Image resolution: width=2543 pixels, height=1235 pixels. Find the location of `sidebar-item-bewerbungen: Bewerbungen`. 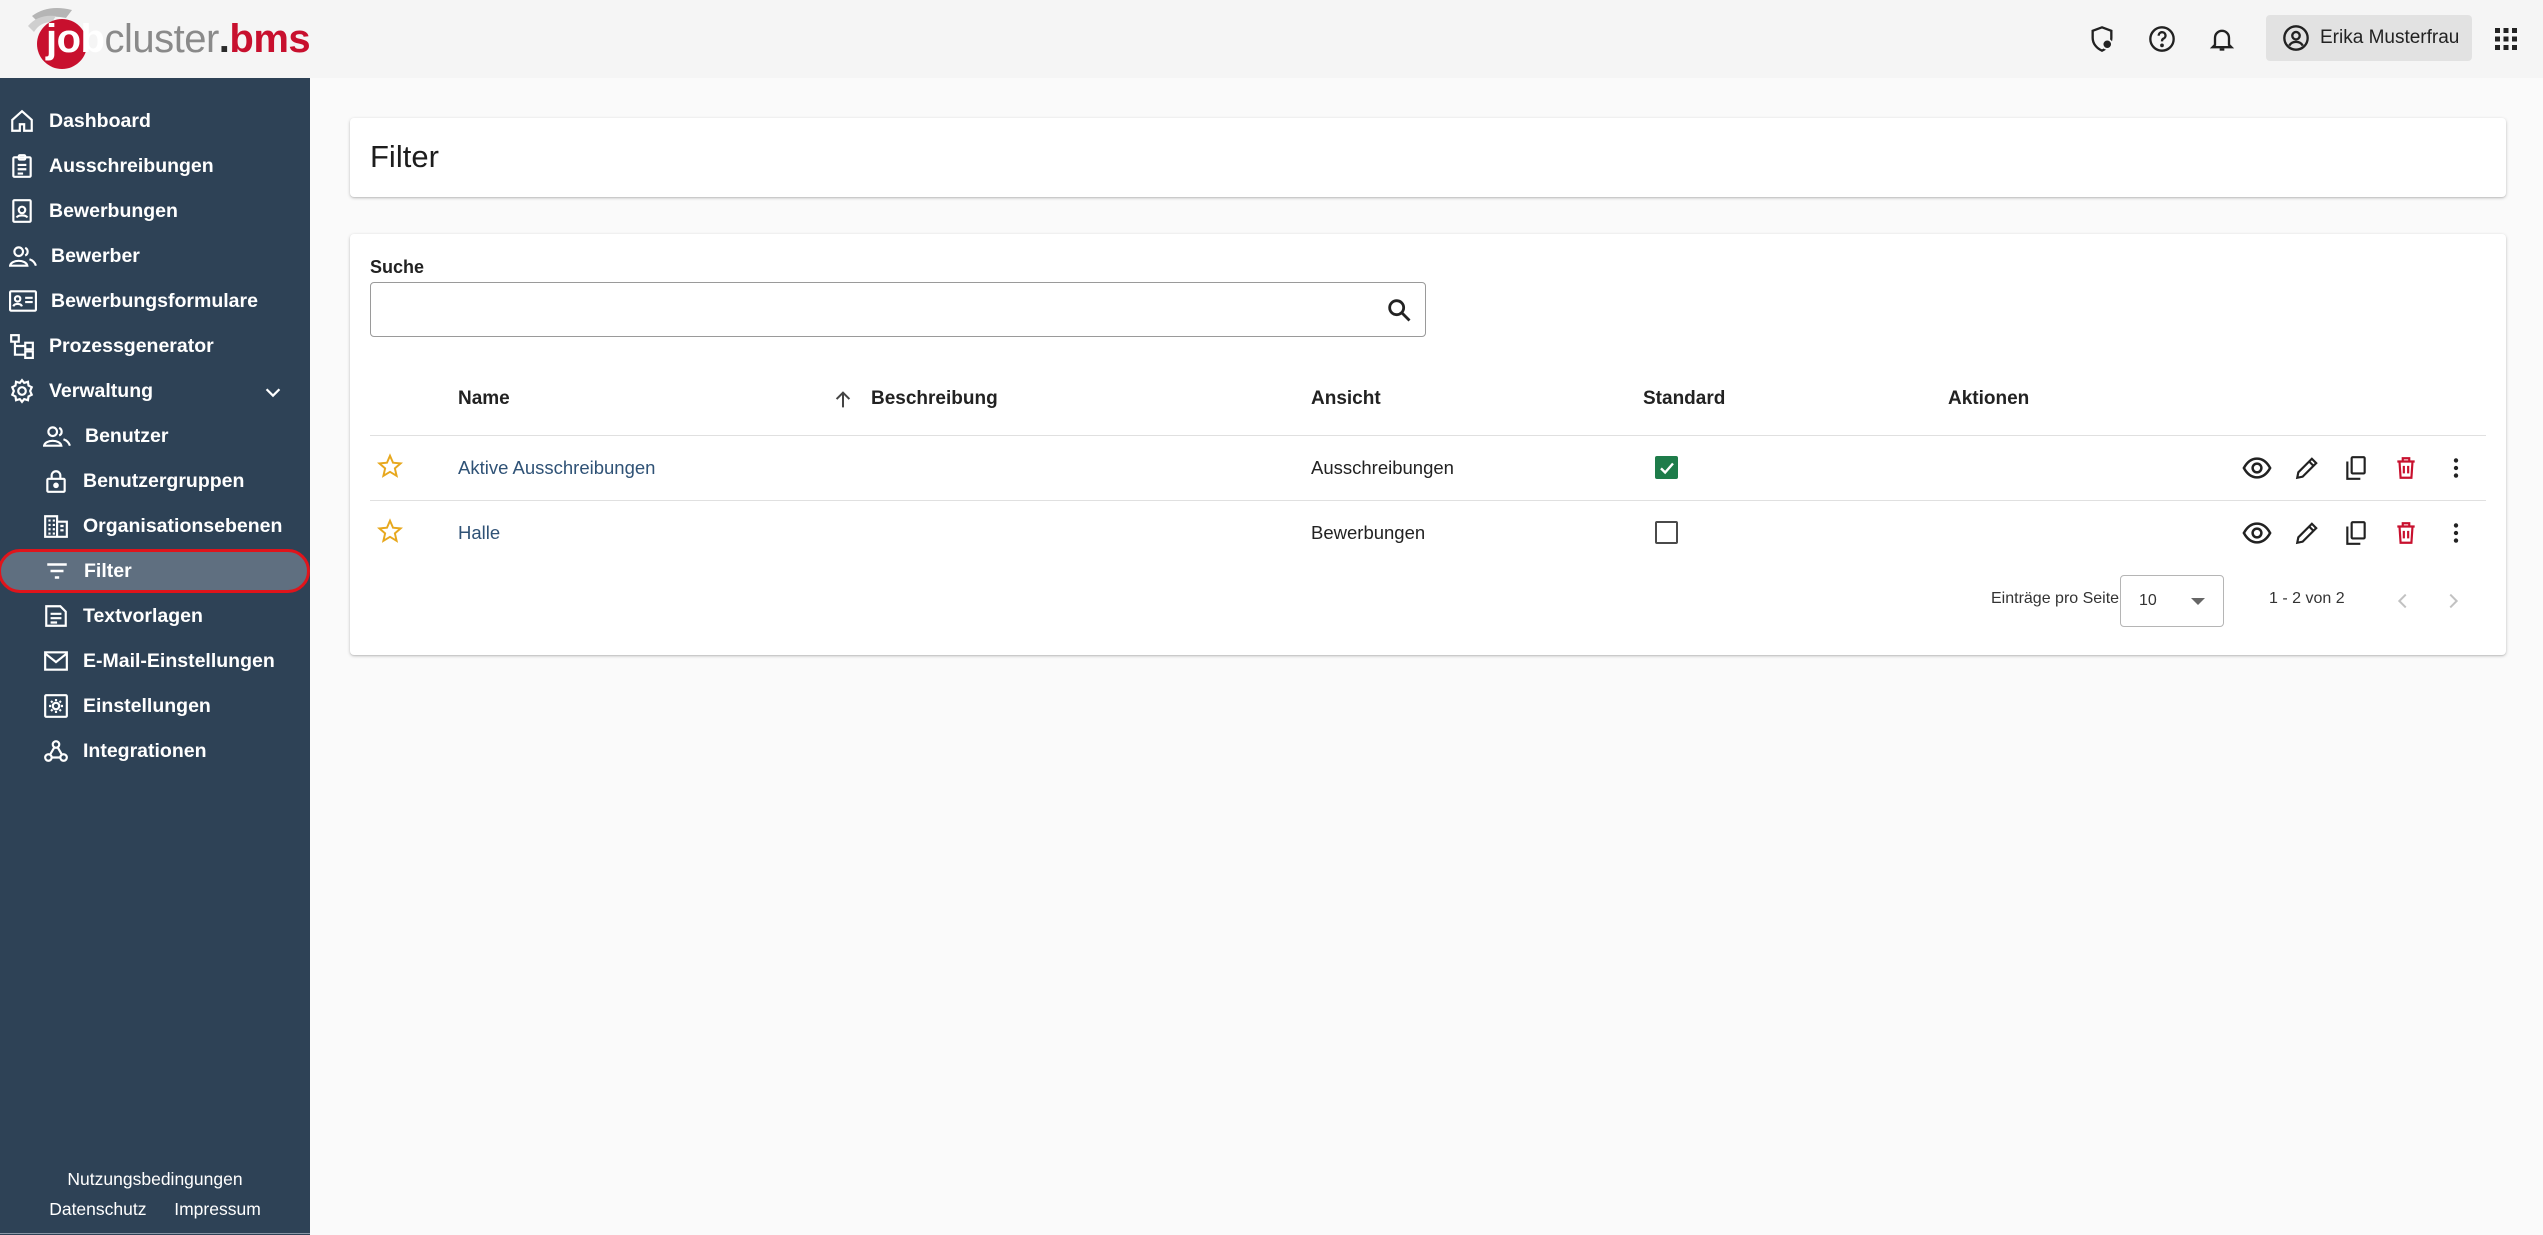

sidebar-item-bewerbungen: Bewerbungen is located at coordinates (155, 211).